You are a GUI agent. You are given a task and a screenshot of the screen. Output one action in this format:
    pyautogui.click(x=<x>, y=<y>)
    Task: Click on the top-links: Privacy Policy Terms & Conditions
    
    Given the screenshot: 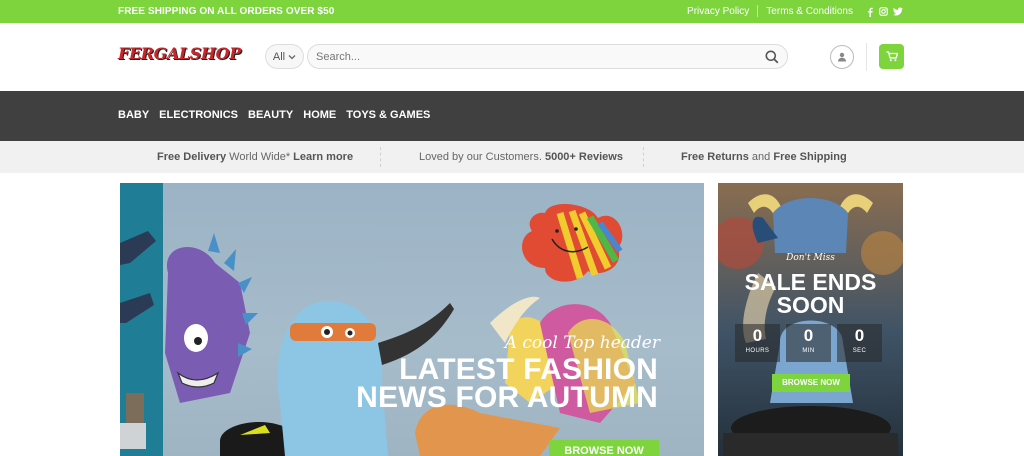 What is the action you would take?
    pyautogui.click(x=795, y=11)
    